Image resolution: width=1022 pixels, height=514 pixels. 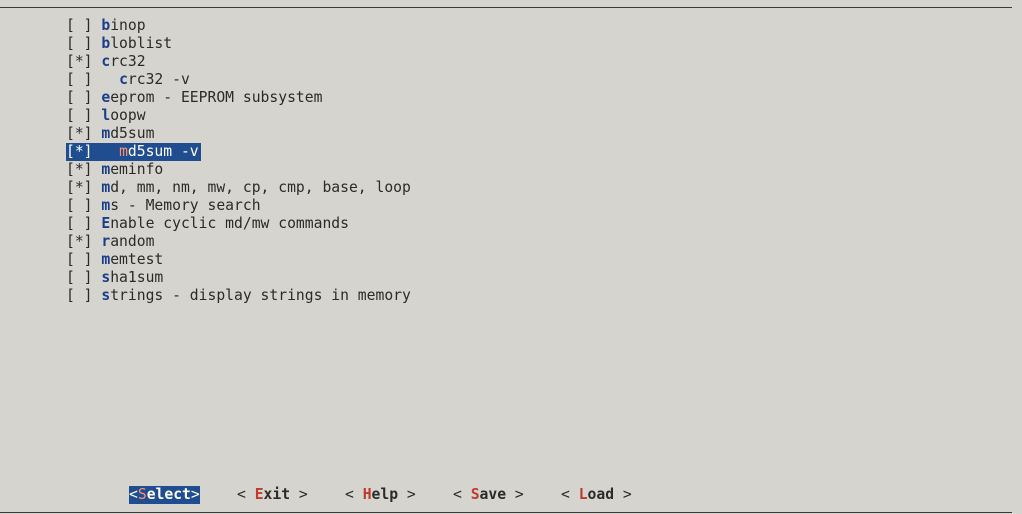 I want to click on hotkey-letter: L, so click(x=583, y=494).